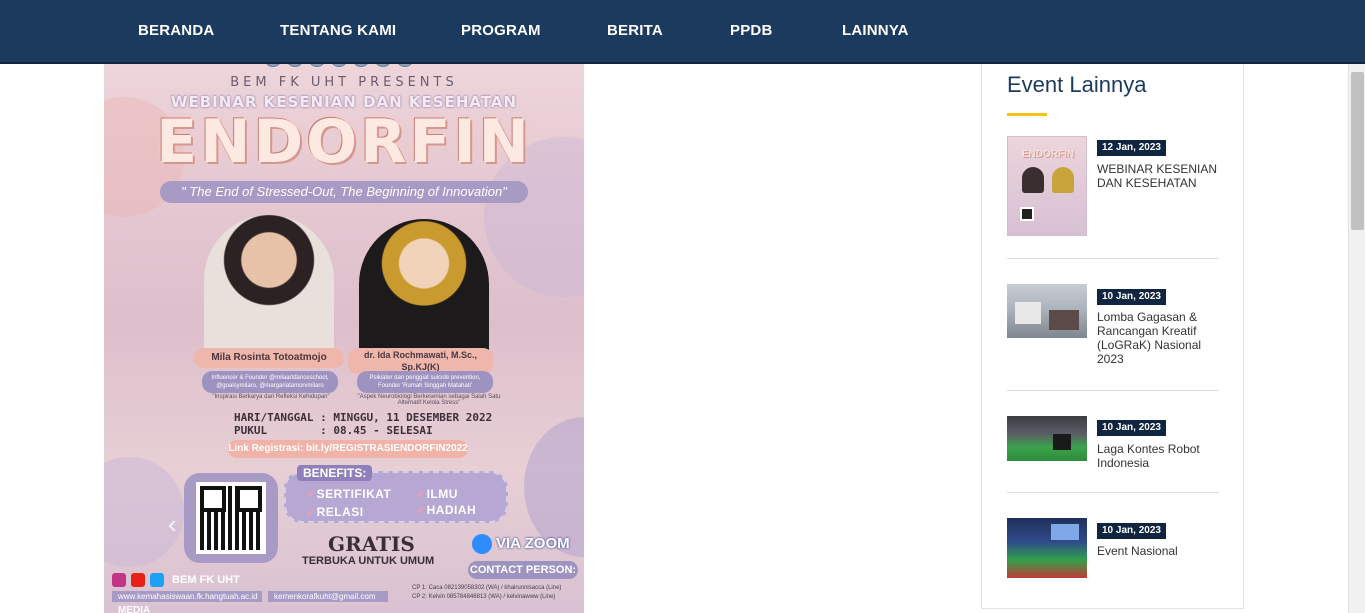  I want to click on title-underline, so click(1027, 114).